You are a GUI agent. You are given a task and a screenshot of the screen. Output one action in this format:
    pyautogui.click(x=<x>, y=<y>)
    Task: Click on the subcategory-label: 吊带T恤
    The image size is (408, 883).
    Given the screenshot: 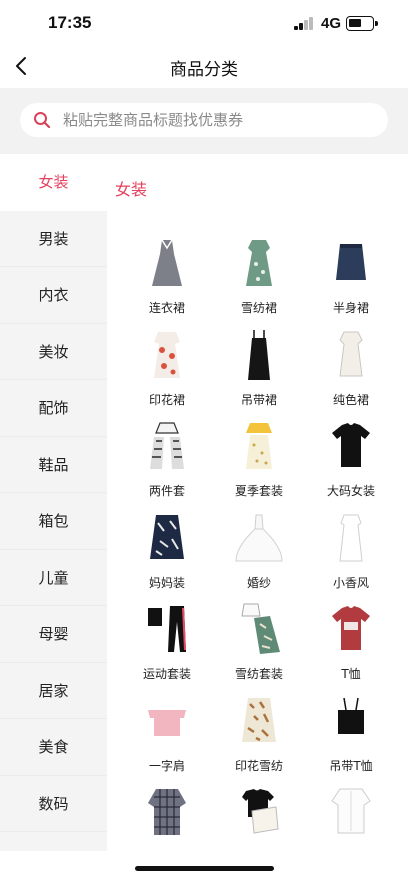 What is the action you would take?
    pyautogui.click(x=351, y=765)
    